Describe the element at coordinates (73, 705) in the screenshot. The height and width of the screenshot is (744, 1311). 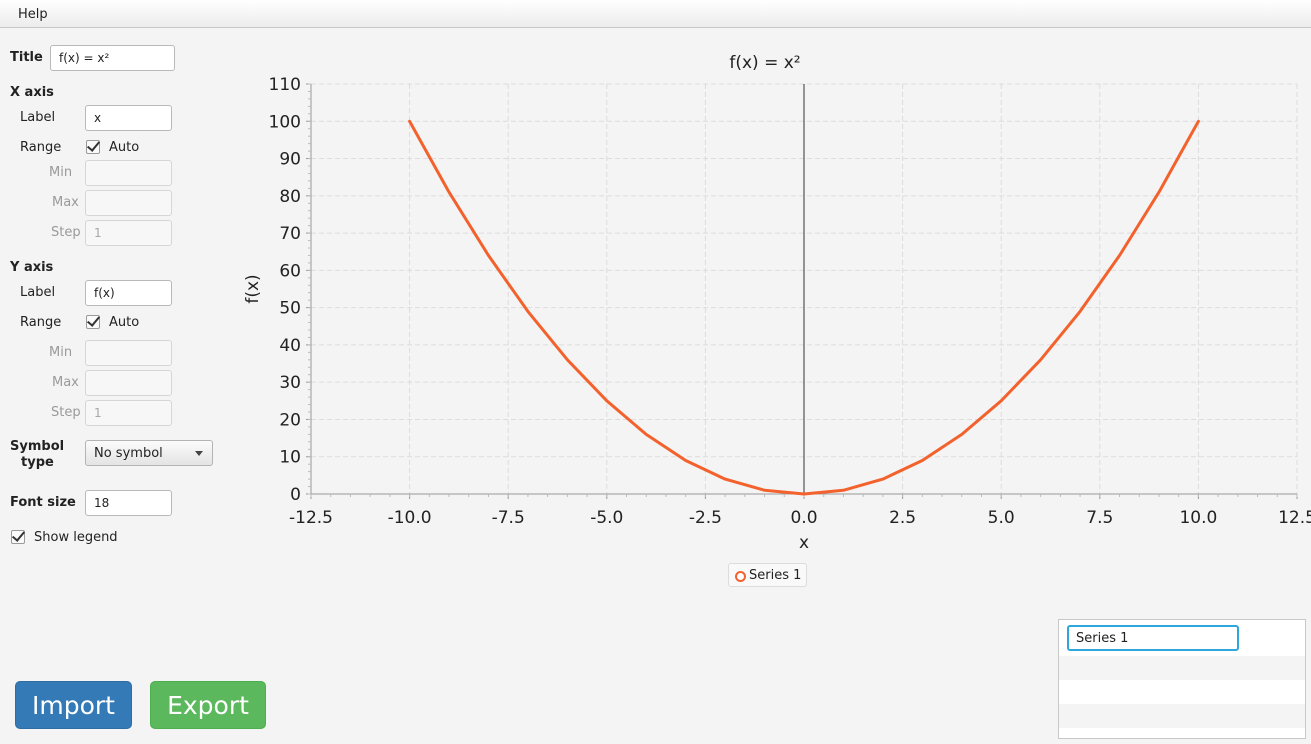
I see `import-button: Import` at that location.